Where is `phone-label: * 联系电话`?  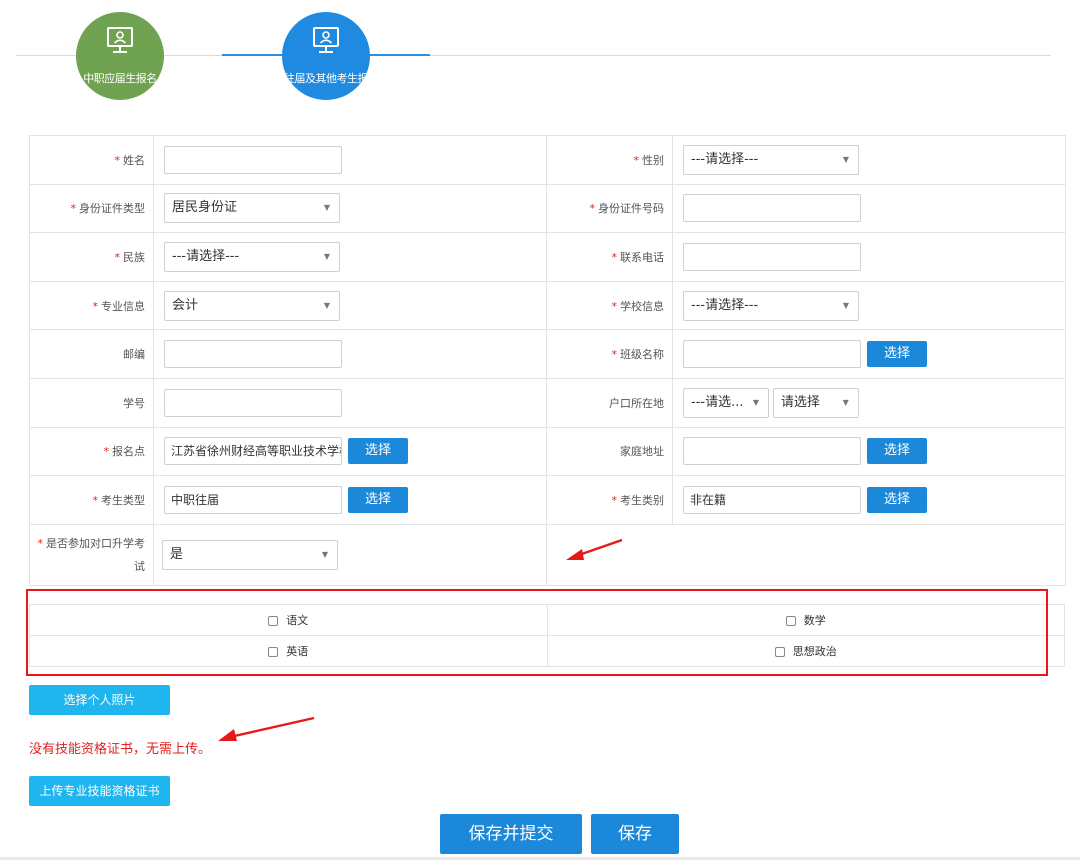
phone-label: * 联系电话 is located at coordinates (609, 257).